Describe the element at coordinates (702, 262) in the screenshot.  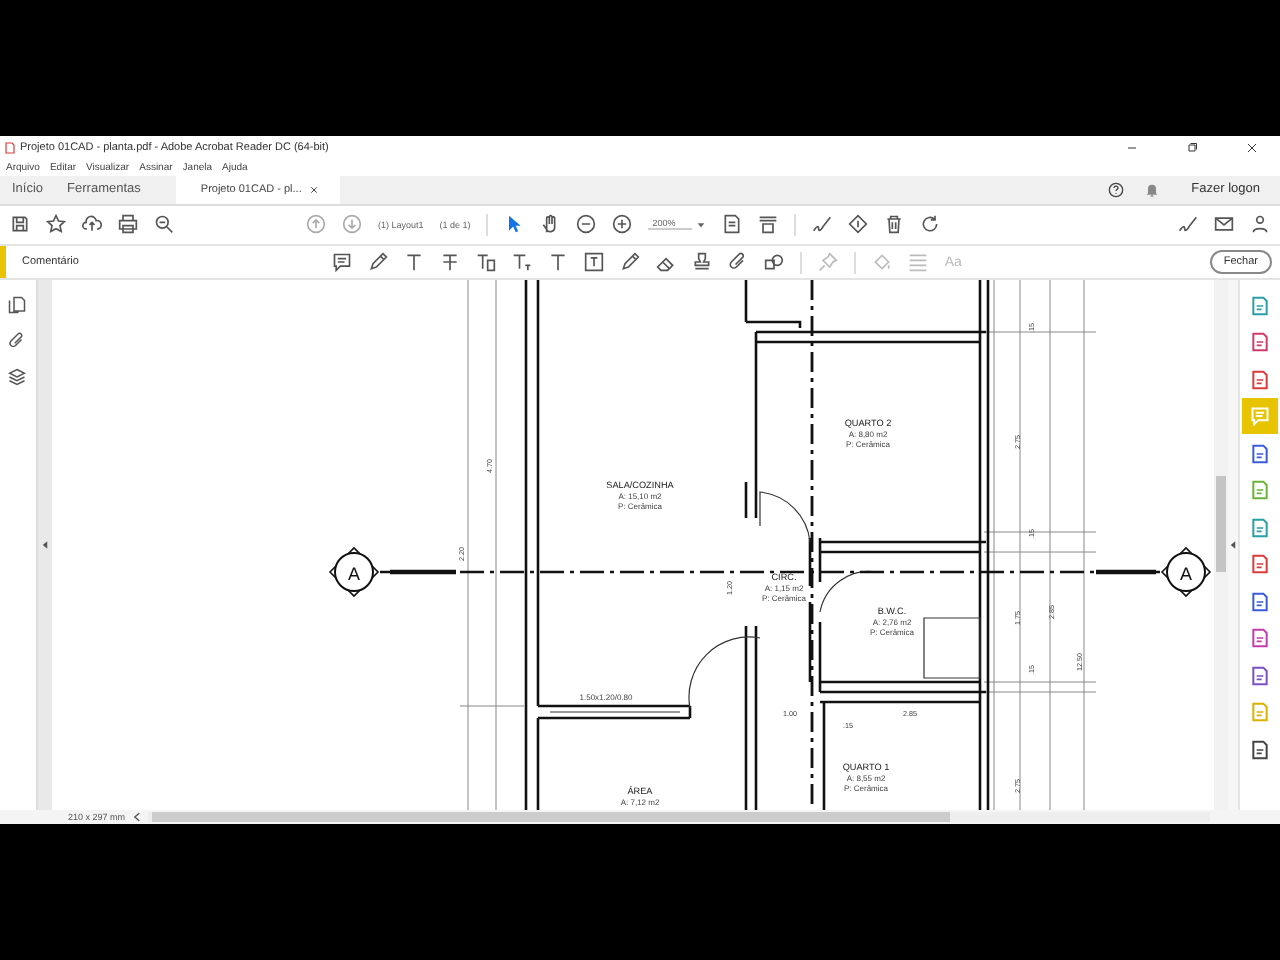
I see `stamp-icon` at that location.